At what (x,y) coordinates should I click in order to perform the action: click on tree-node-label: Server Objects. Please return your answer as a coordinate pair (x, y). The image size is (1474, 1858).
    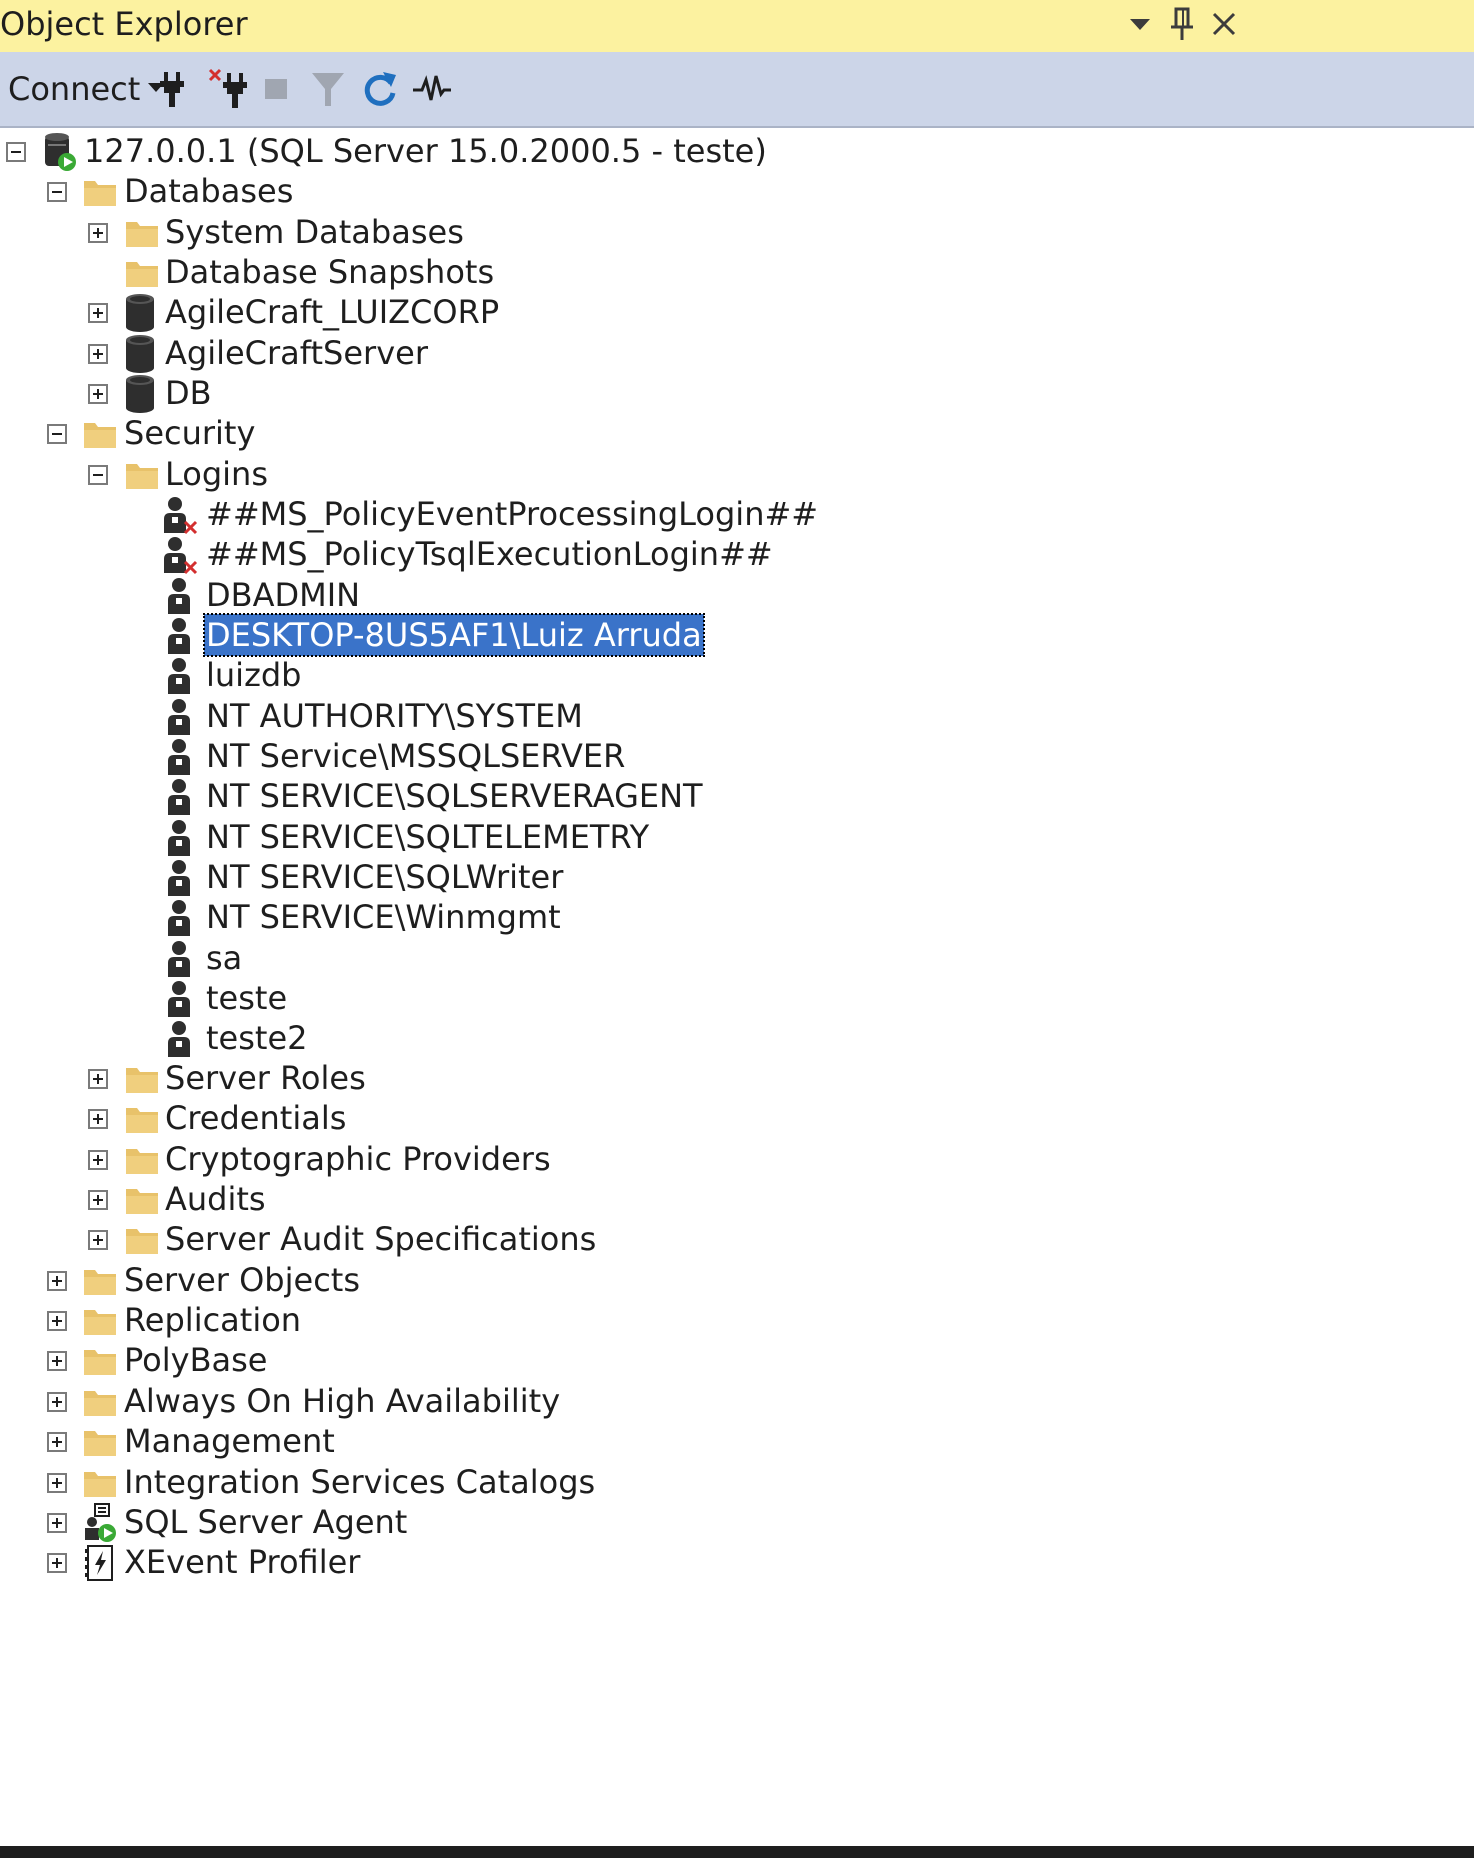
    Looking at the image, I should click on (242, 1280).